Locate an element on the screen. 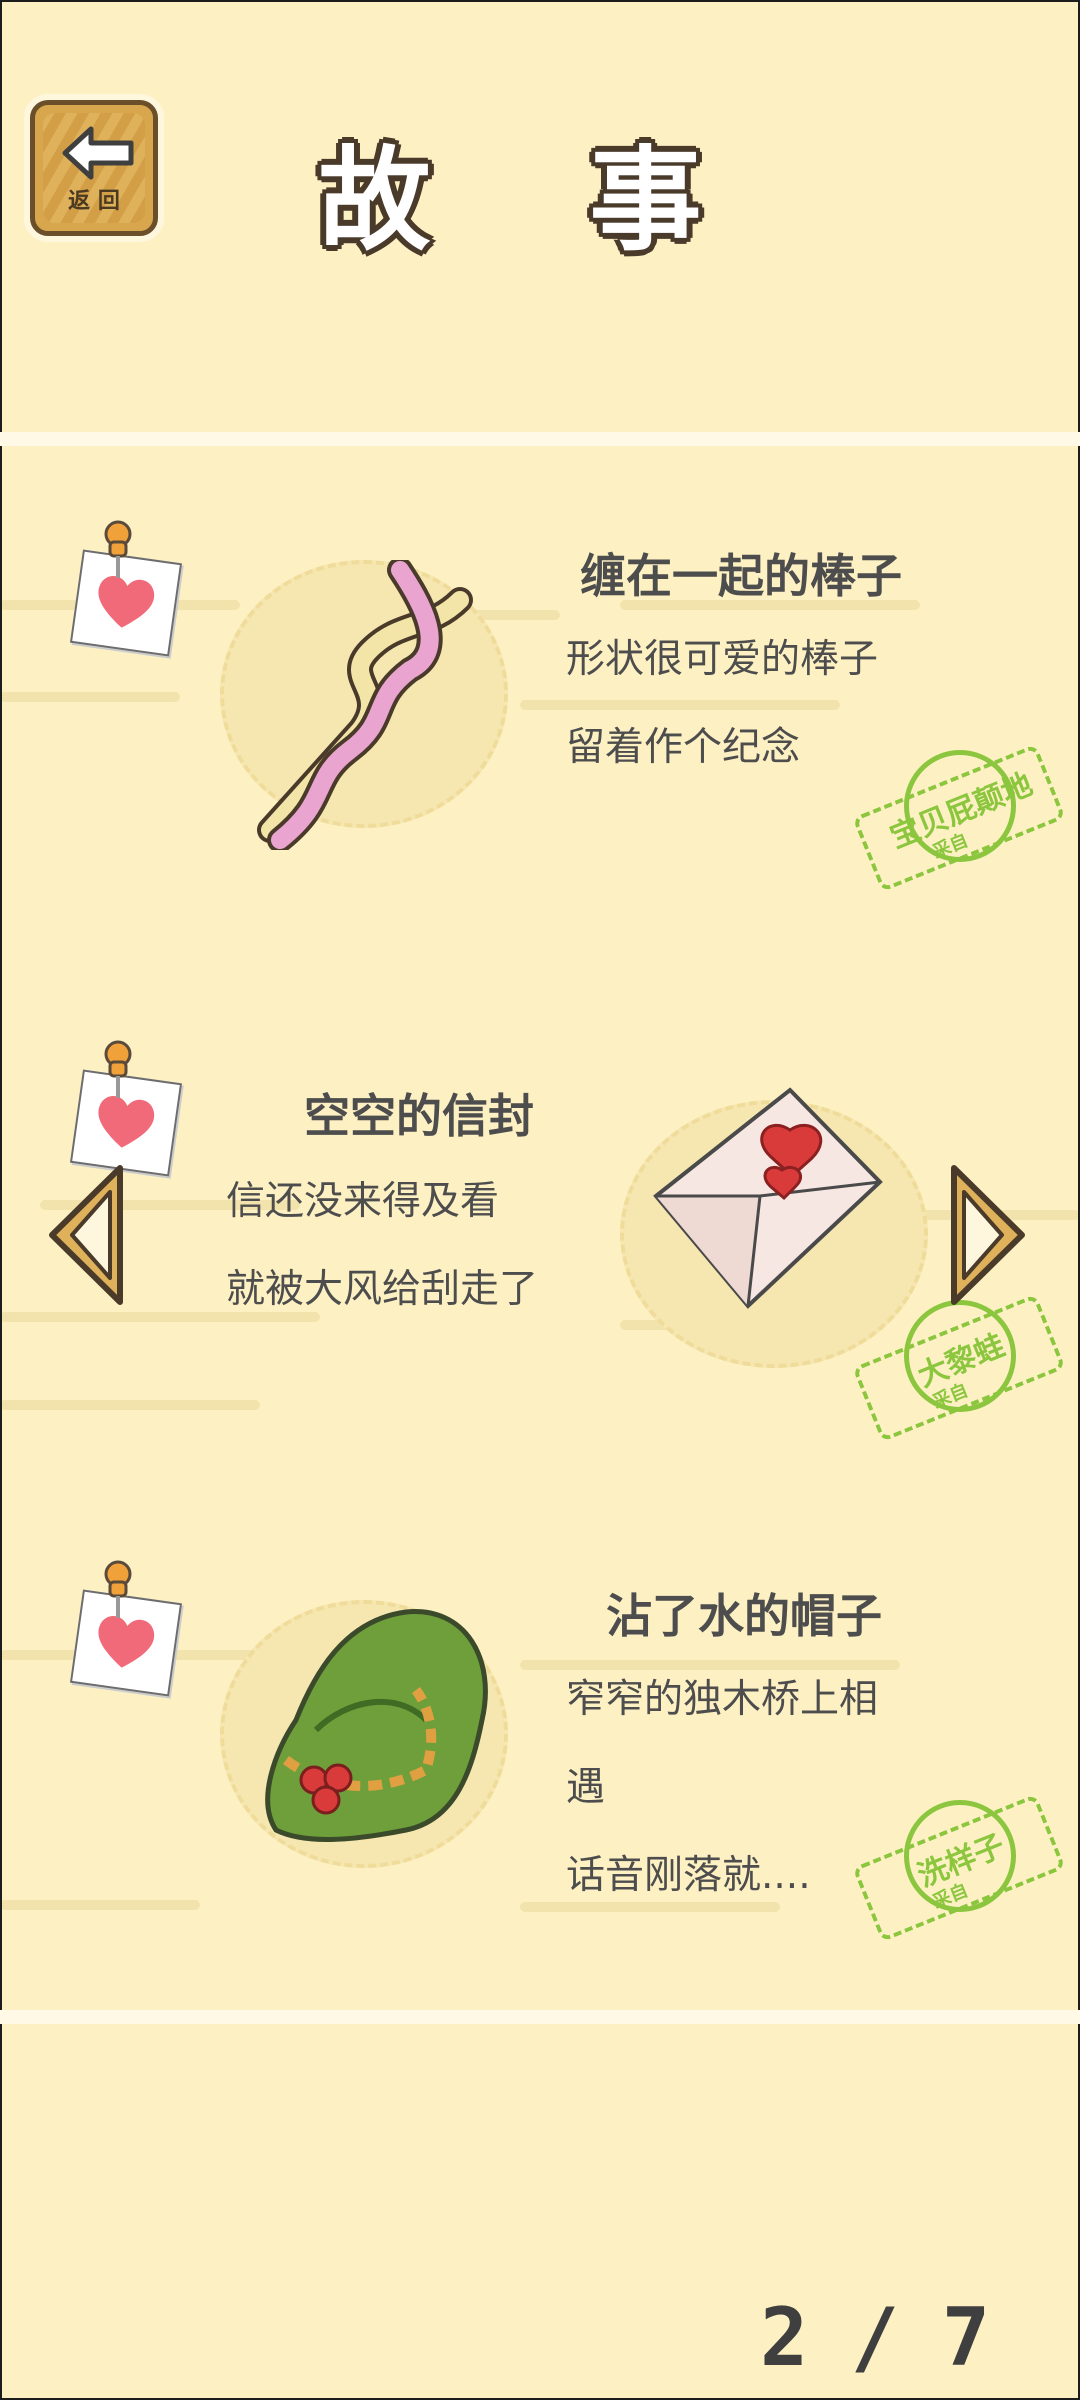 The width and height of the screenshot is (1080, 2400). story-title: 沾了水的帽子 is located at coordinates (744, 1616).